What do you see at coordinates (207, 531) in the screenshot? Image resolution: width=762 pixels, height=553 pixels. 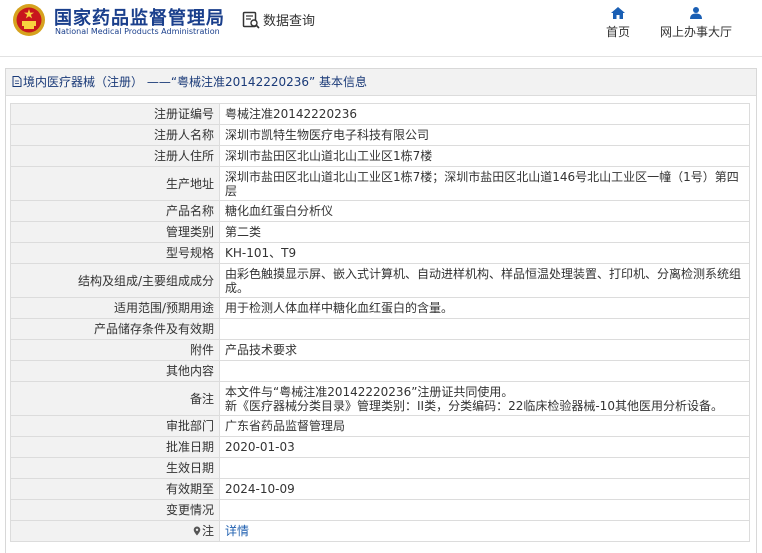 I see `row-label: 注` at bounding box center [207, 531].